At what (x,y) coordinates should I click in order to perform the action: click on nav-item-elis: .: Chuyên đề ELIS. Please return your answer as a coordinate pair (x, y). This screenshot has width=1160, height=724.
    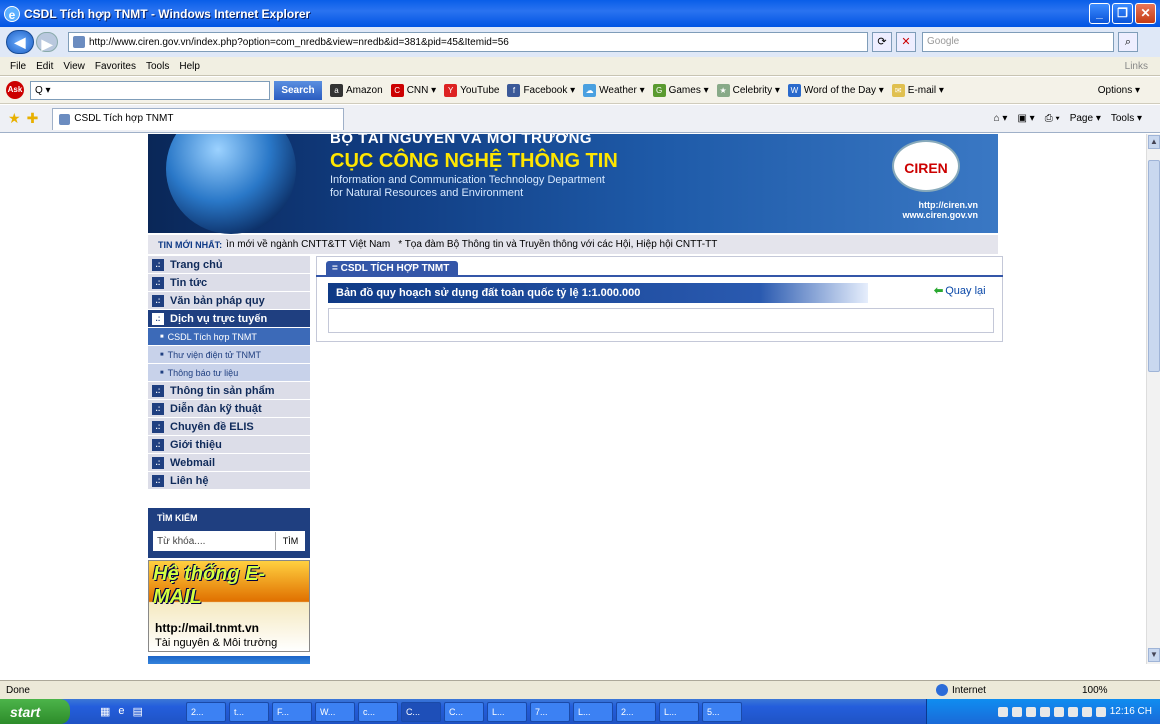
    Looking at the image, I should click on (229, 427).